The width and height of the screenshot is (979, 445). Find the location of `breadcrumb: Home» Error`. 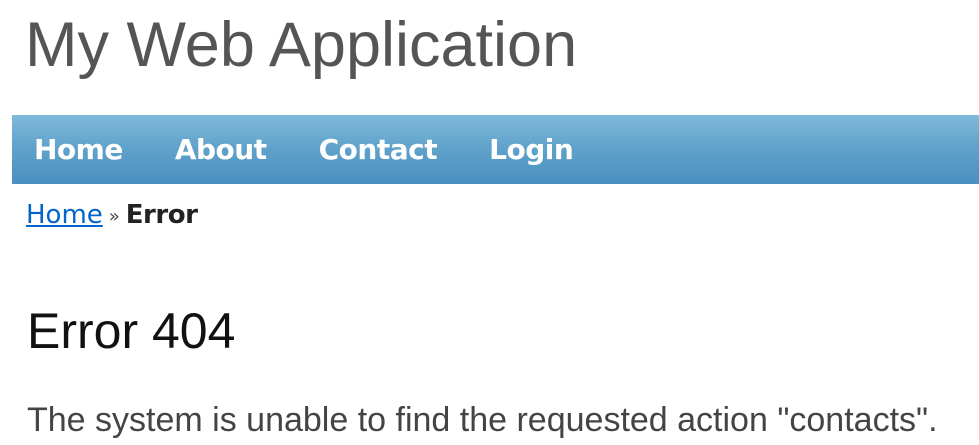

breadcrumb: Home» Error is located at coordinates (112, 216).